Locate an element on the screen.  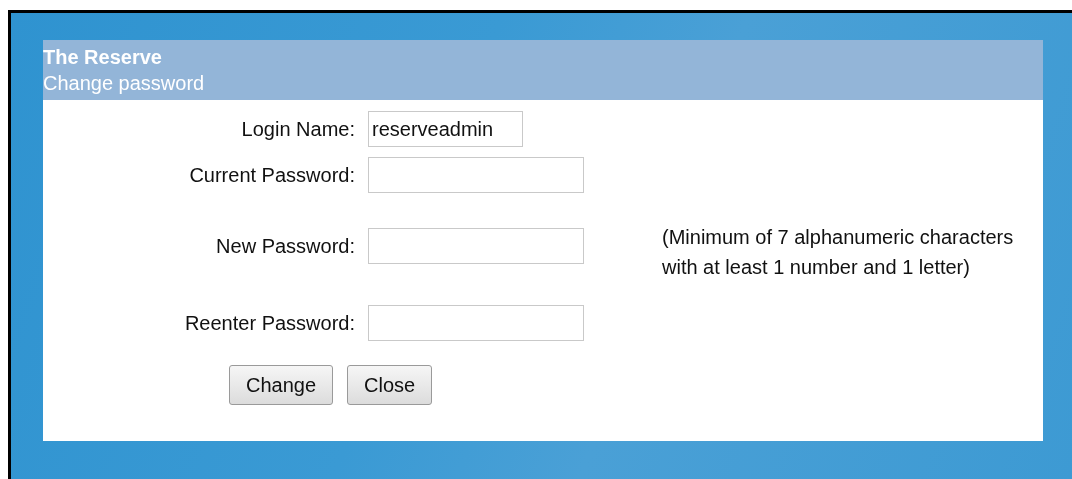
field-label: Reenter Password: is located at coordinates (269, 323).